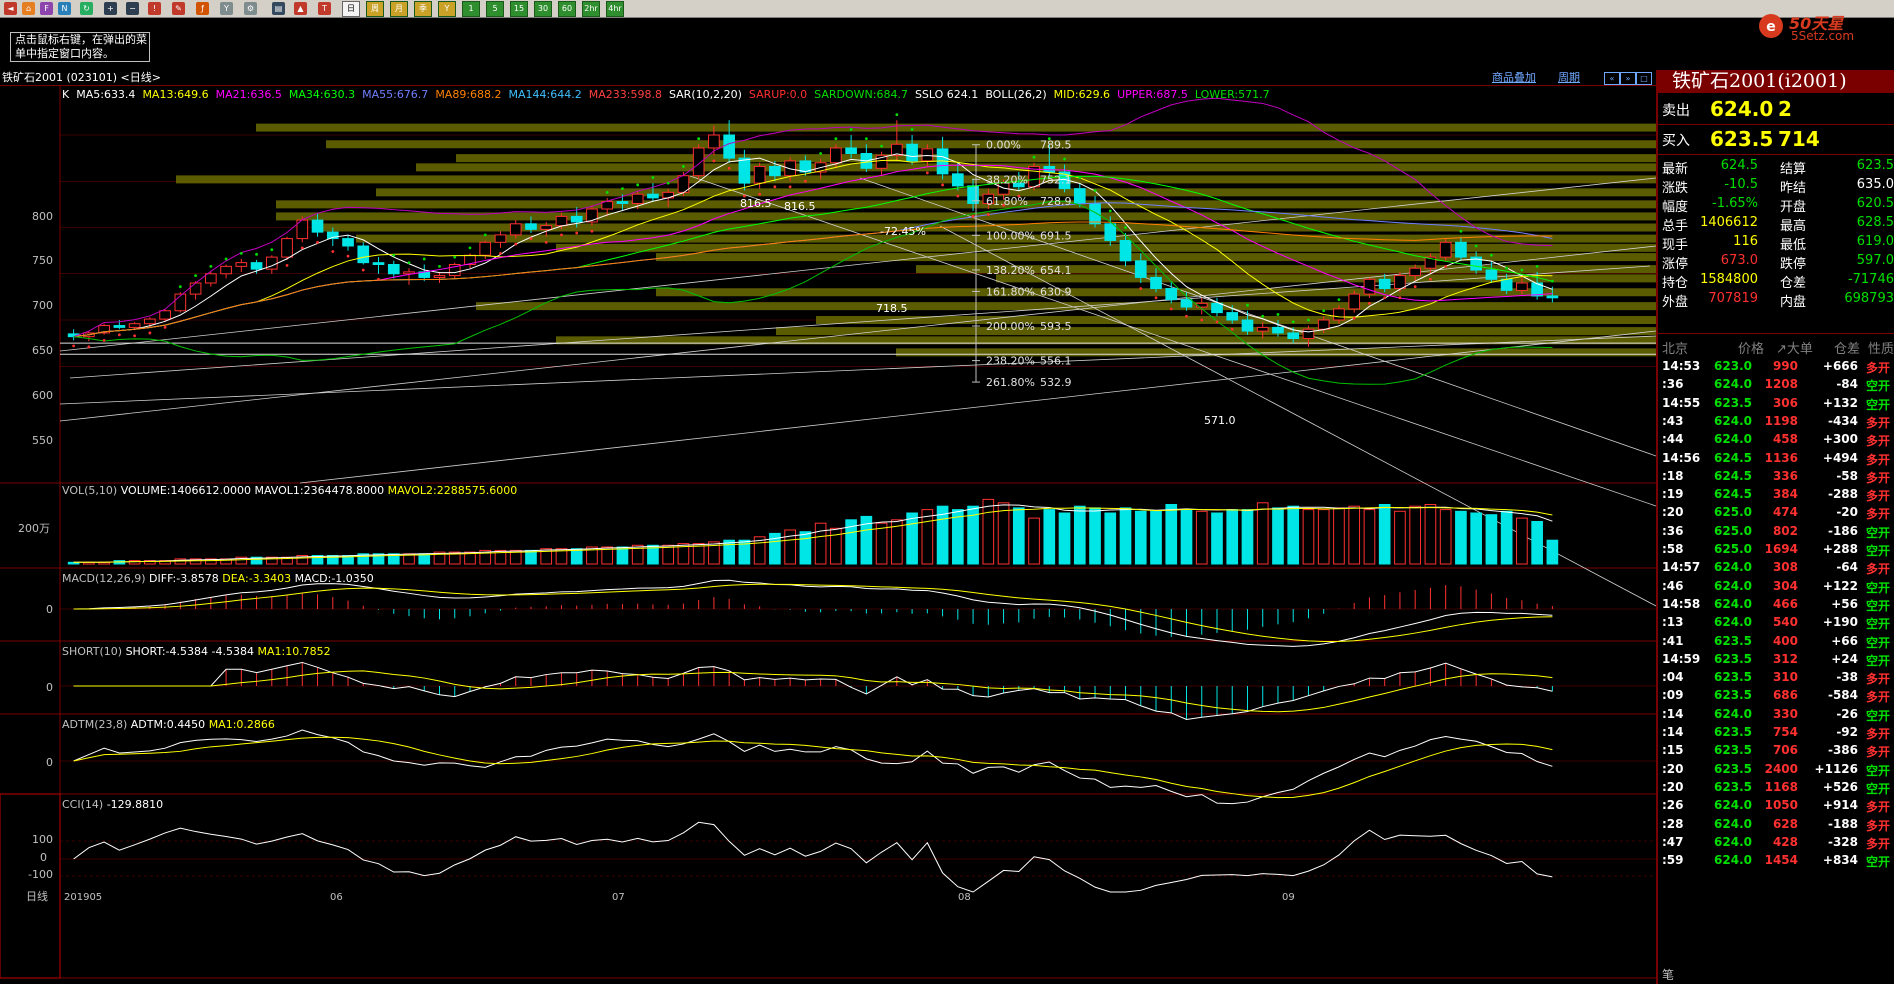 Image resolution: width=1894 pixels, height=984 pixels. Describe the element at coordinates (1799, 139) in the screenshot. I see `buy-vol: 714` at that location.